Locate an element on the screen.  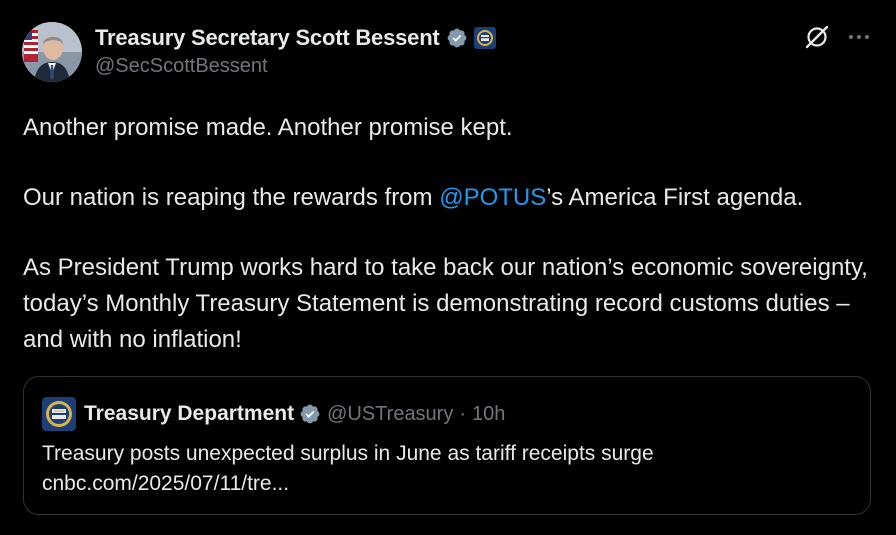
author-name-row: Treasury Secretary Scott Bessent is located at coordinates (295, 38).